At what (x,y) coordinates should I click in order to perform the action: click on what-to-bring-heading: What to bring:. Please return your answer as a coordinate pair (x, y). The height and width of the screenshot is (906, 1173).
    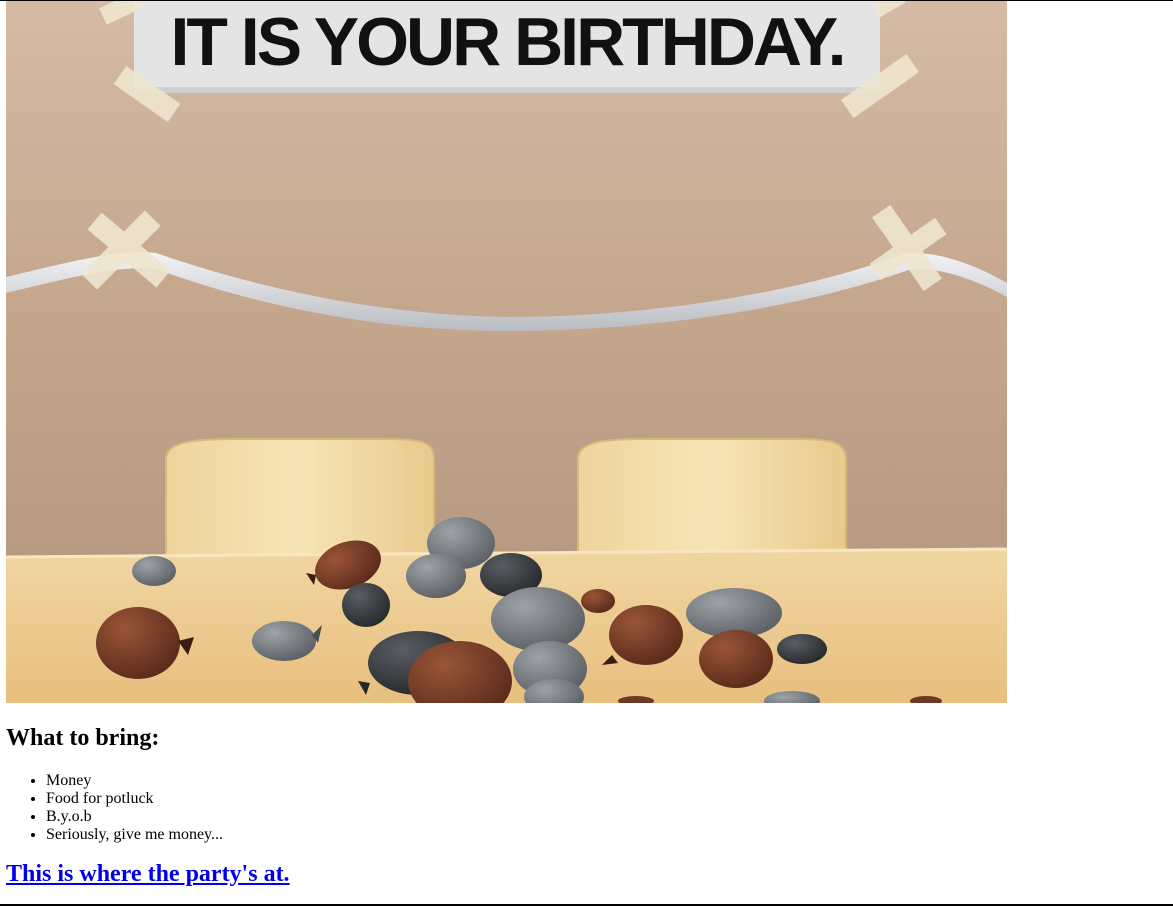
    Looking at the image, I should click on (83, 738).